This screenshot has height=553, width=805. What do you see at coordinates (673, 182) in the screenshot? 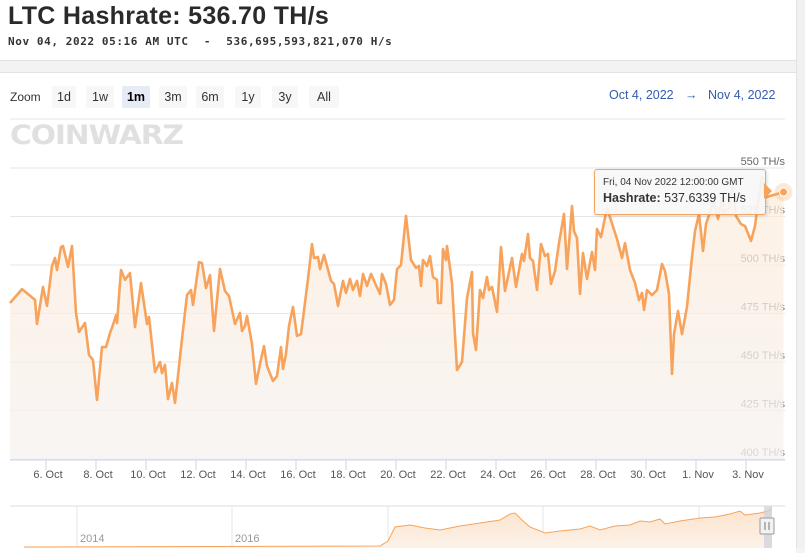
I see `tooltip-date: Fri, 04 Nov 2022 12:00:00 GMT` at bounding box center [673, 182].